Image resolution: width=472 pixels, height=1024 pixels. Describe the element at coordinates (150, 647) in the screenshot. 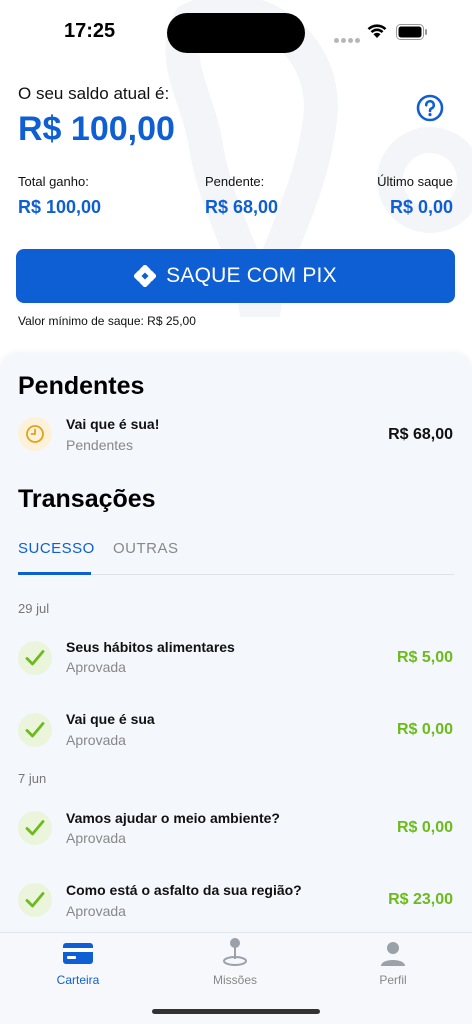

I see `transaction-title: Seus hábitos alimentares` at that location.